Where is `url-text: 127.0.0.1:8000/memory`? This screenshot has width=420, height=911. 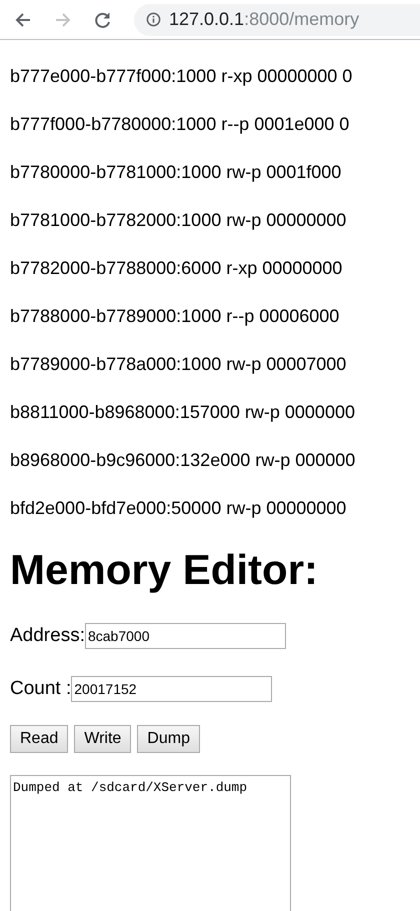 url-text: 127.0.0.1:8000/memory is located at coordinates (264, 19).